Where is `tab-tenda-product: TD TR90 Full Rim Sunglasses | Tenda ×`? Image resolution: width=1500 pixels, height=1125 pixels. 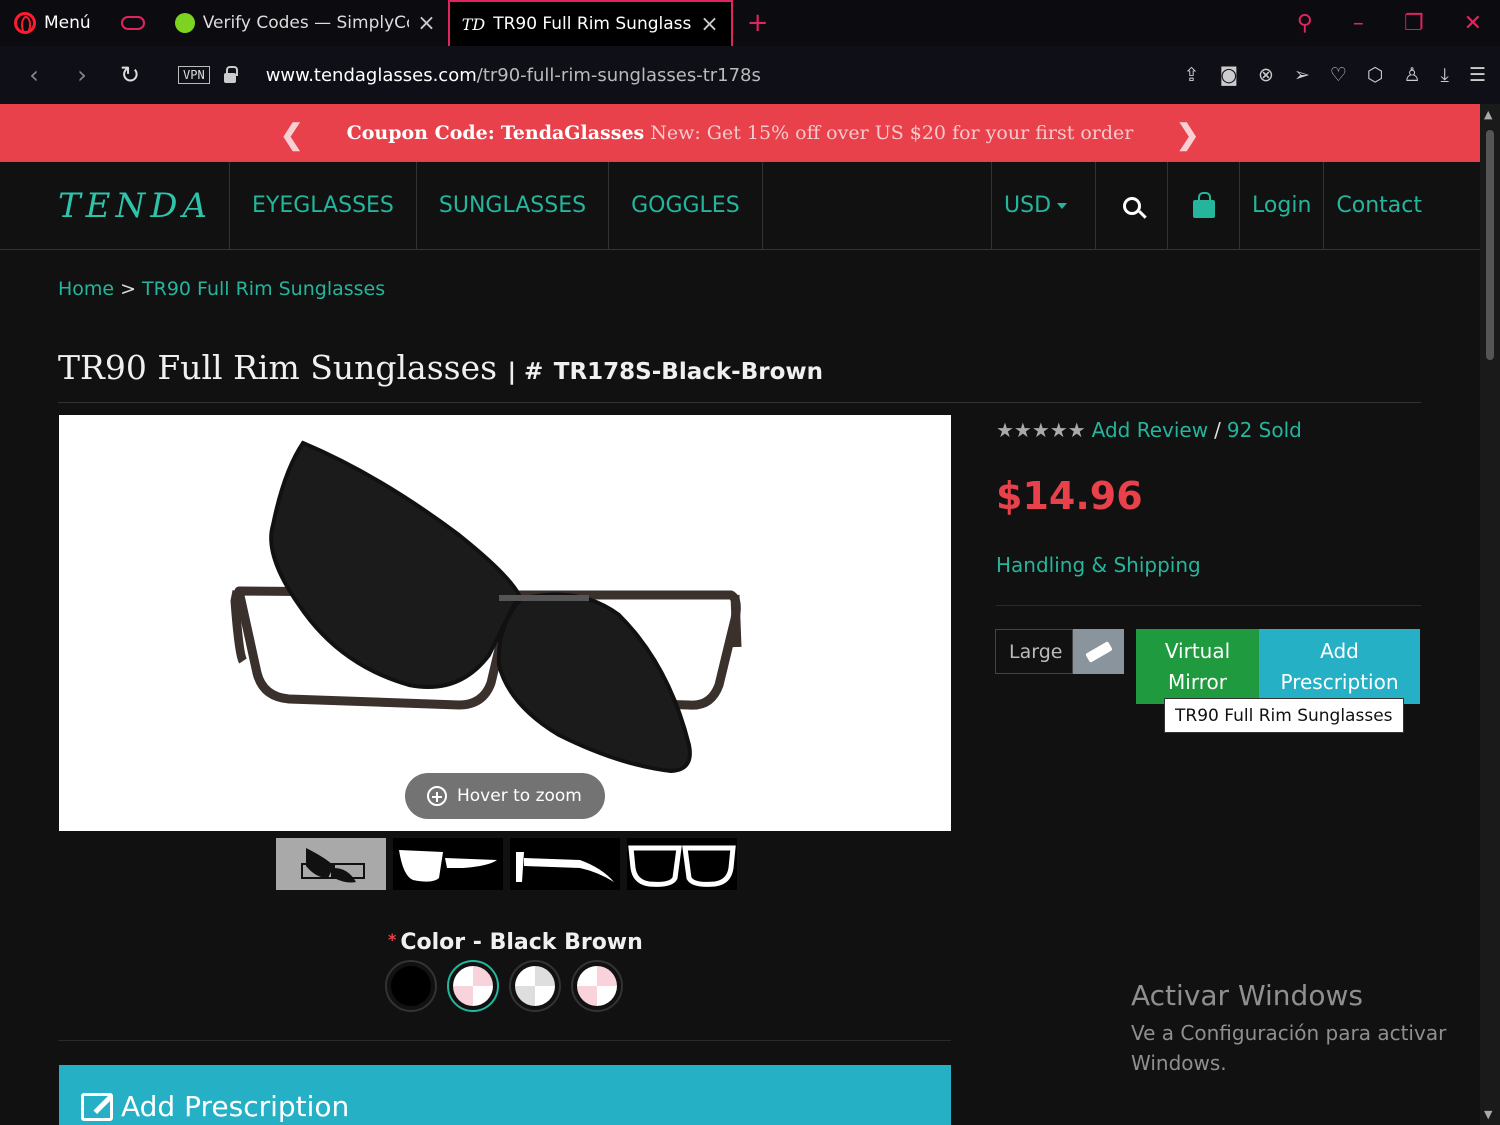 tab-tenda-product: TD TR90 Full Rim Sunglasses | Tenda × is located at coordinates (590, 23).